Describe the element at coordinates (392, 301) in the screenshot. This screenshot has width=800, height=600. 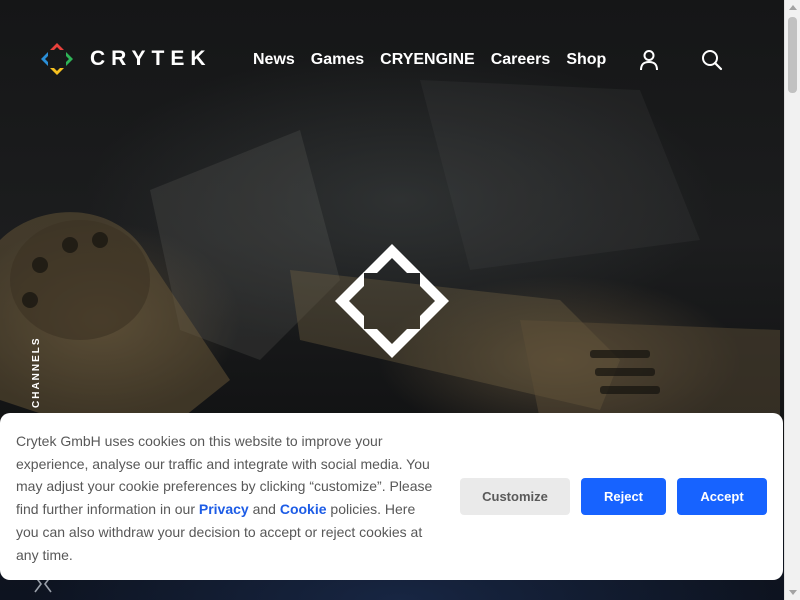
I see `crytek-center-mark-icon` at that location.